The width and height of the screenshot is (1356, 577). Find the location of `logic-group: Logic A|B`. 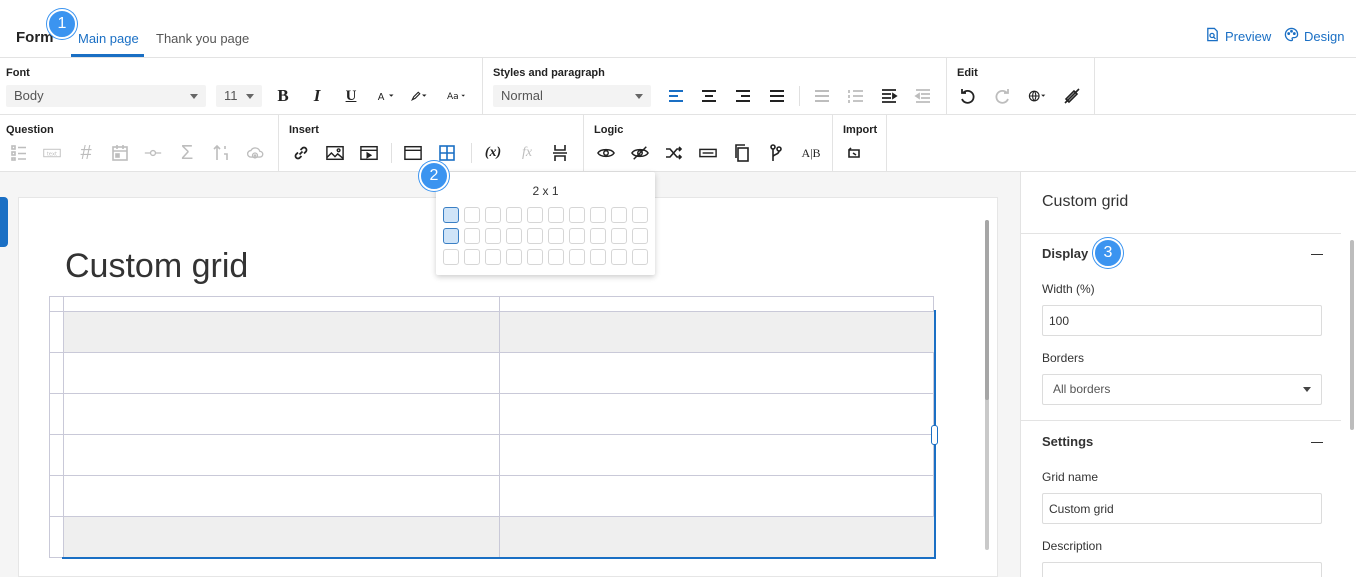

logic-group: Logic A|B is located at coordinates (708, 143).